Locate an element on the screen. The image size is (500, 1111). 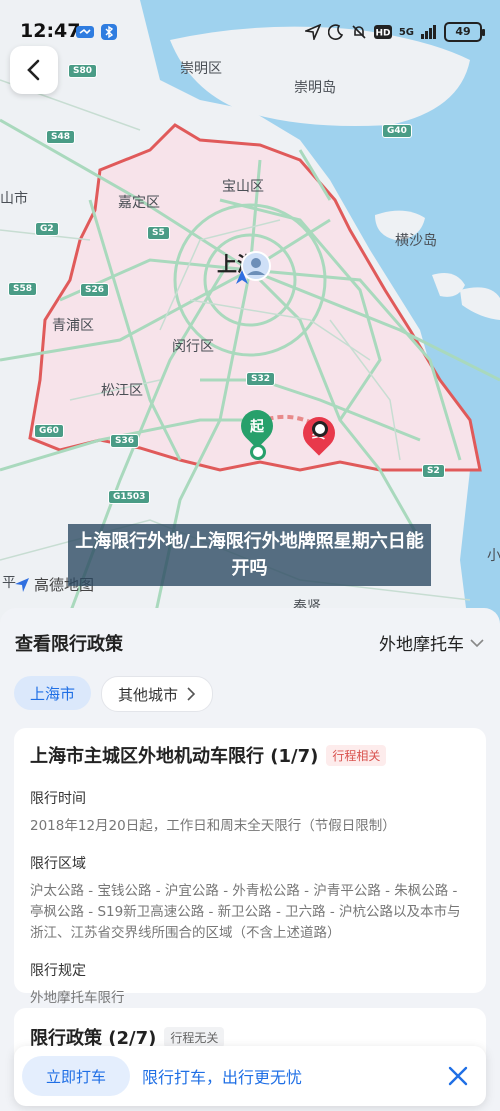
battery-indicator: 49 is located at coordinates (464, 32).